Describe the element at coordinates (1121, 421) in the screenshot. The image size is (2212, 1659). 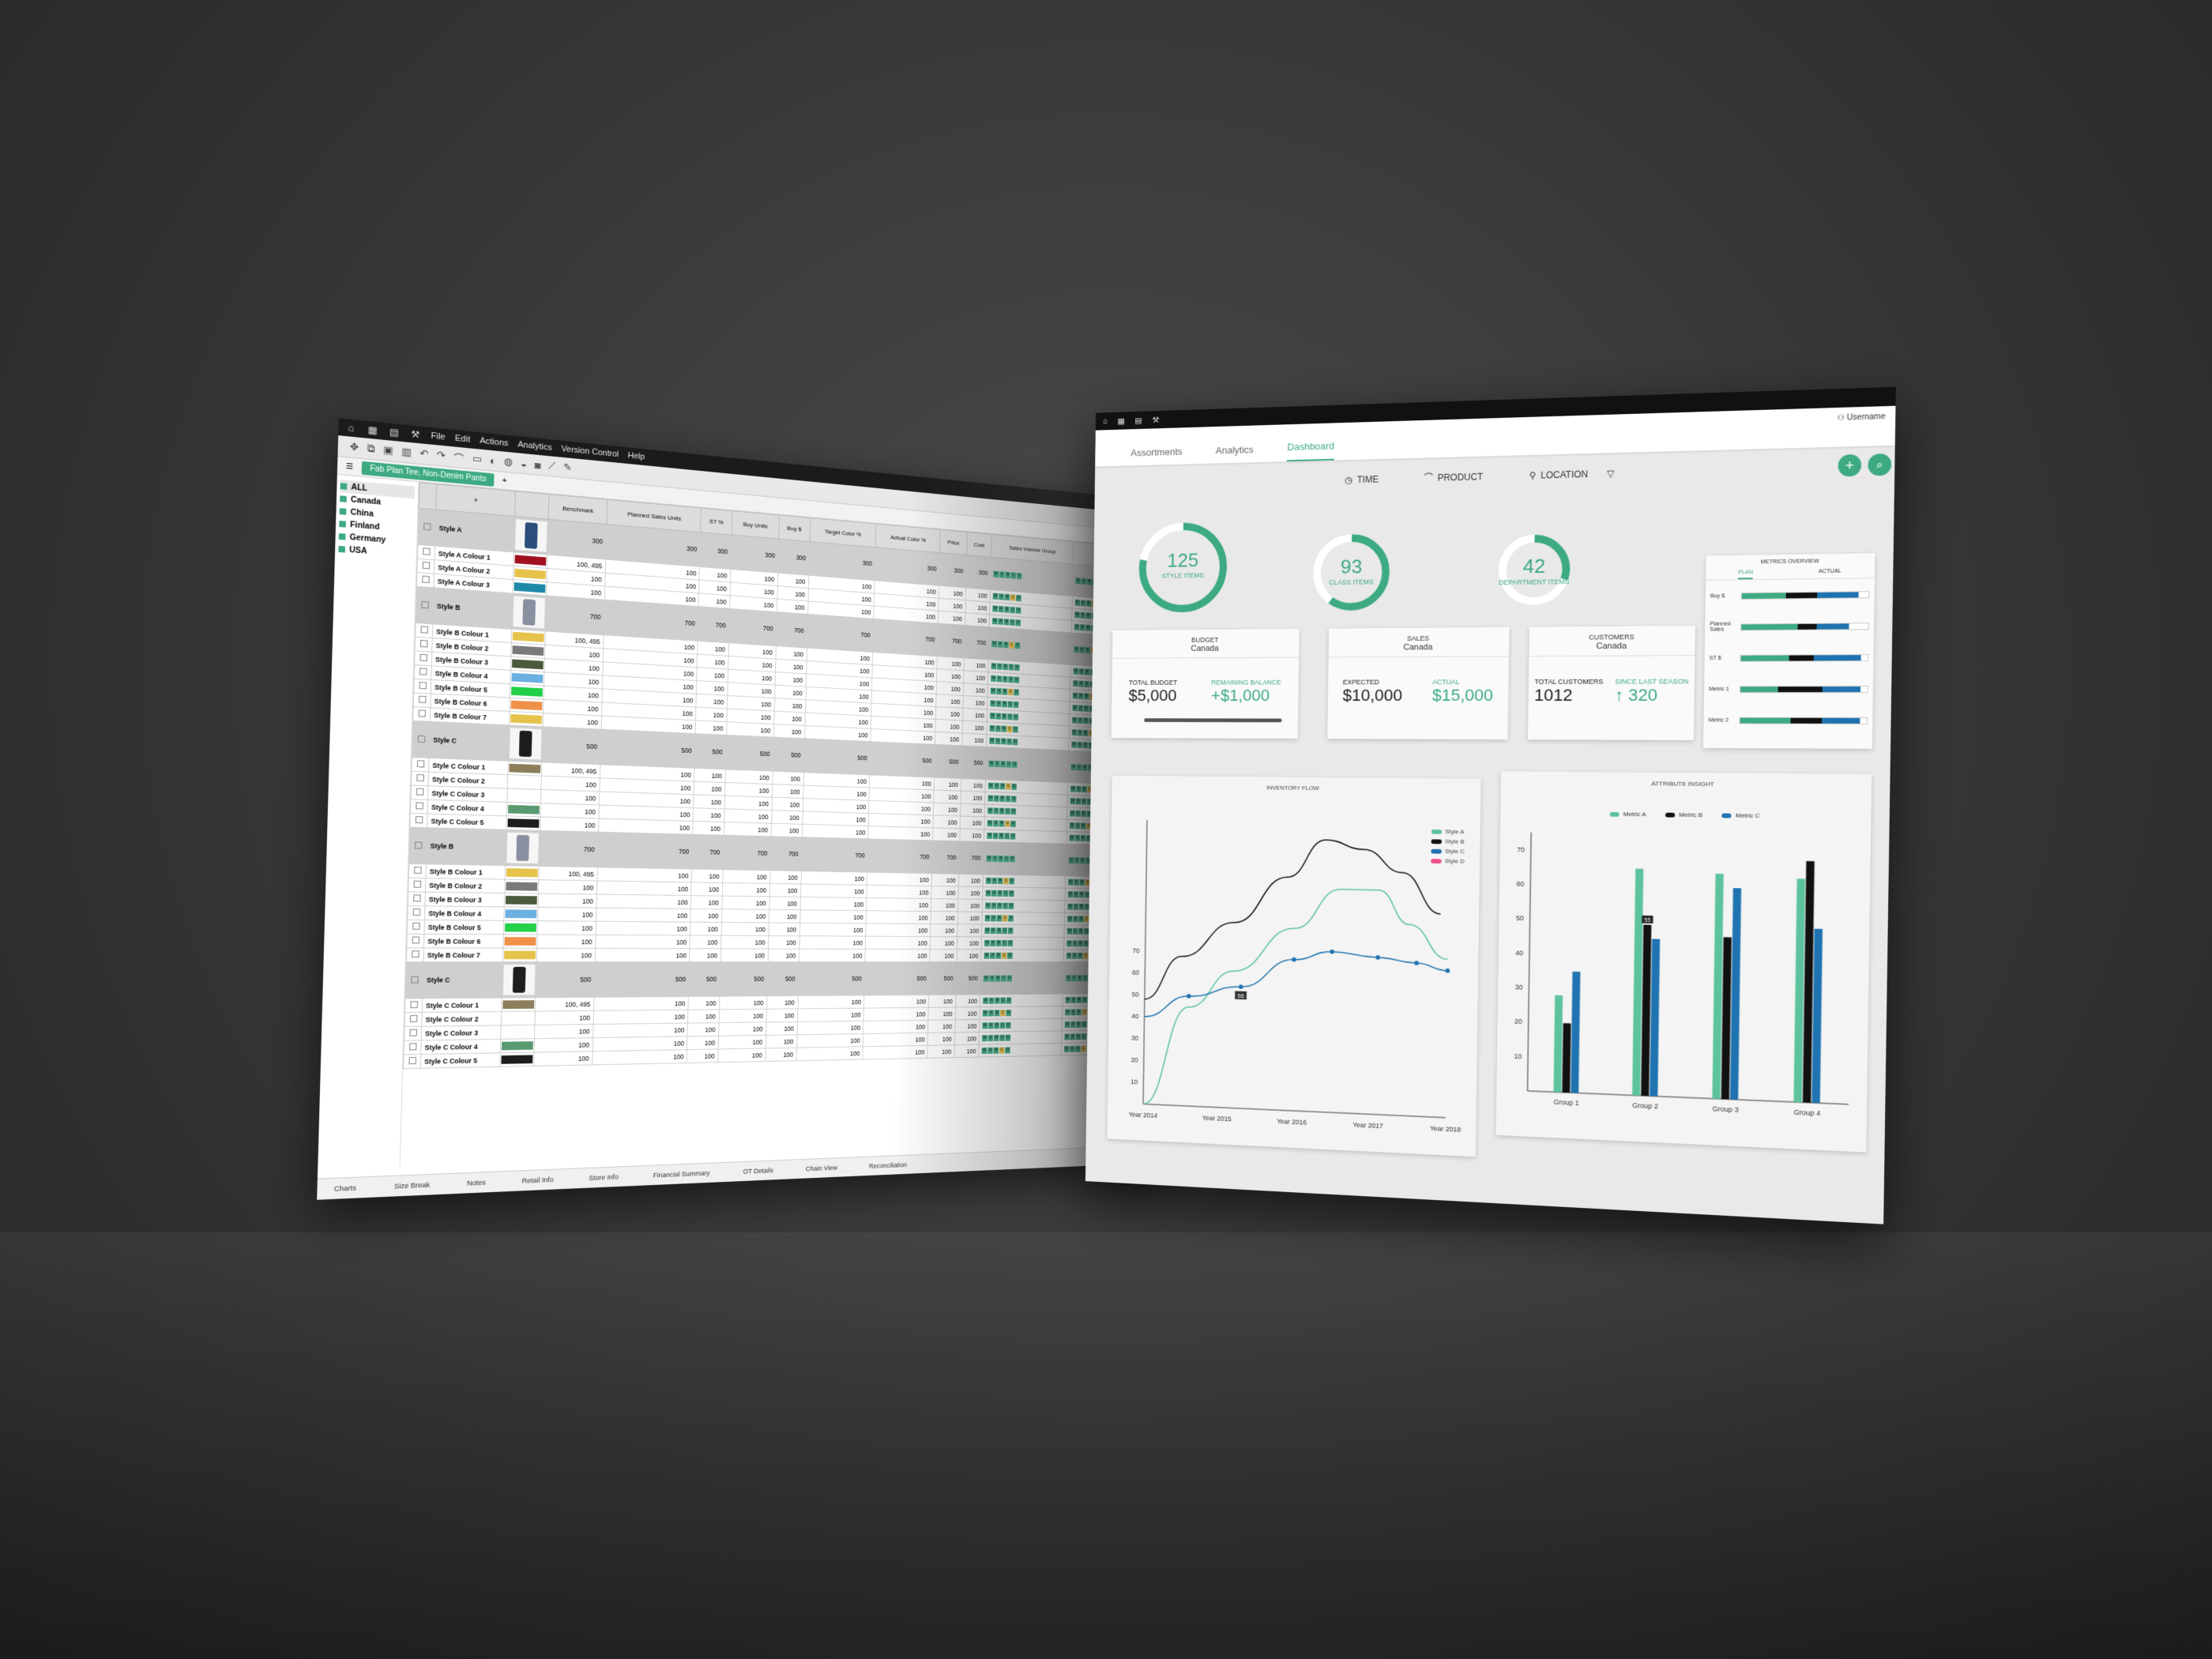
I see `grid-icon: ▦` at that location.